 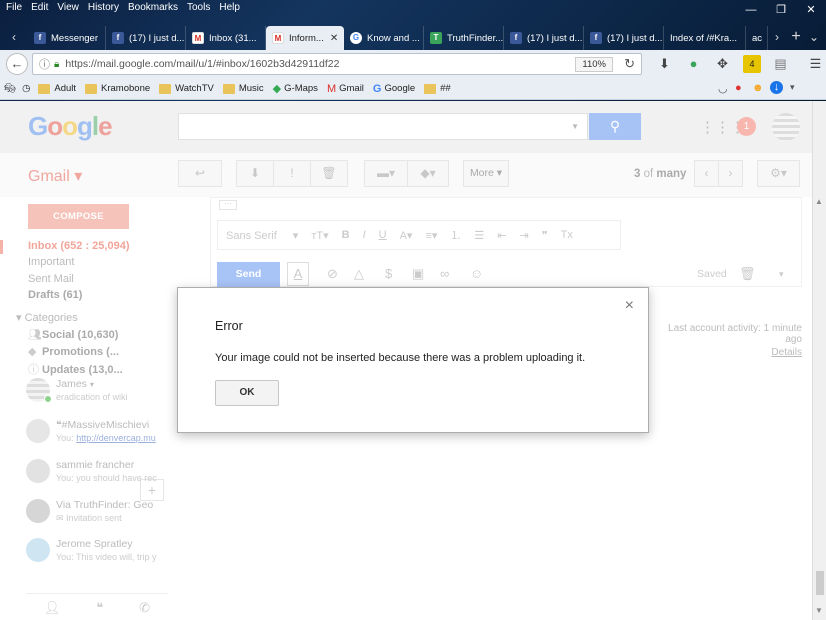 I want to click on menu-help: Help, so click(x=229, y=7).